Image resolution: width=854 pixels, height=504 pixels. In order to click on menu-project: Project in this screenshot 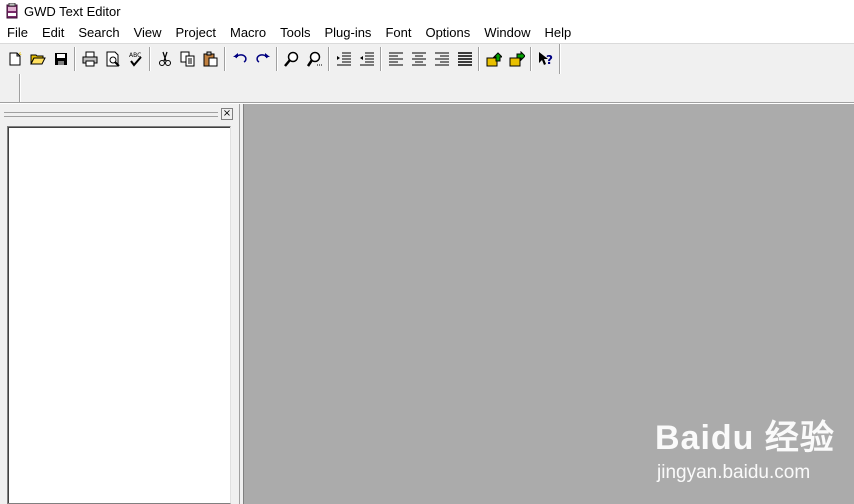, I will do `click(196, 32)`.